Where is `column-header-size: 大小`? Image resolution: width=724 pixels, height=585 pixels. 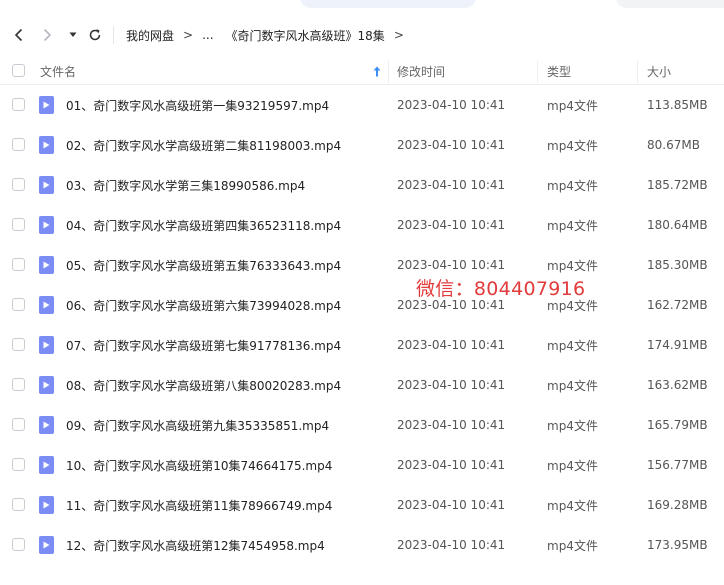 column-header-size: 大小 is located at coordinates (659, 71).